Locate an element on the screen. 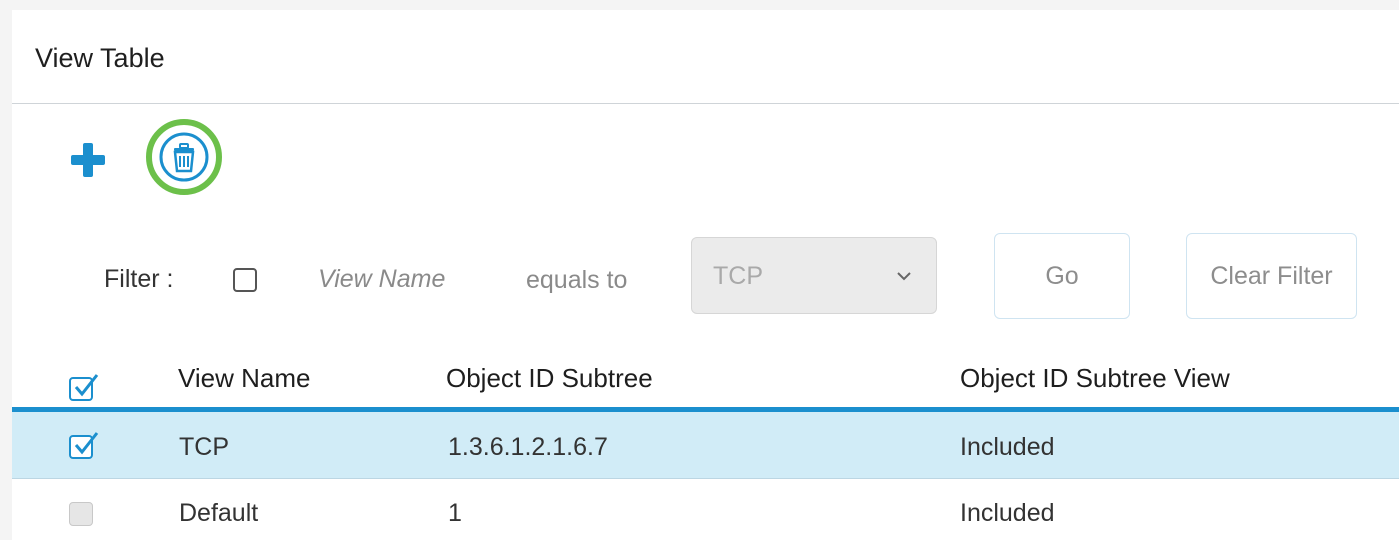  filter-operator: equals to is located at coordinates (577, 280).